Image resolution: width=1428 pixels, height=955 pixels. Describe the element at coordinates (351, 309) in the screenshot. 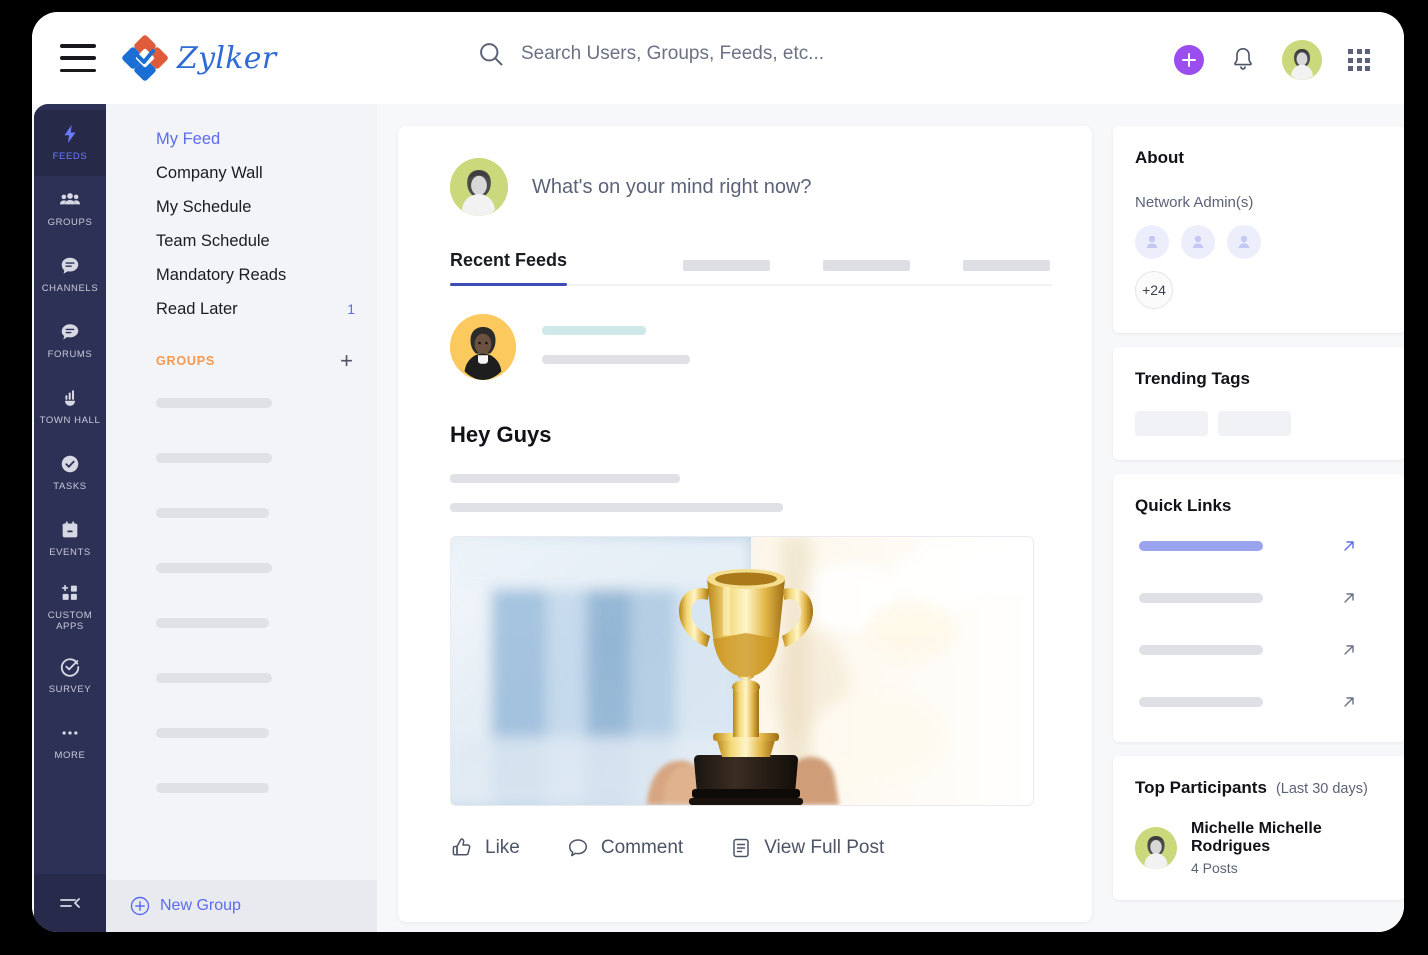

I see `status-badge: 1` at that location.